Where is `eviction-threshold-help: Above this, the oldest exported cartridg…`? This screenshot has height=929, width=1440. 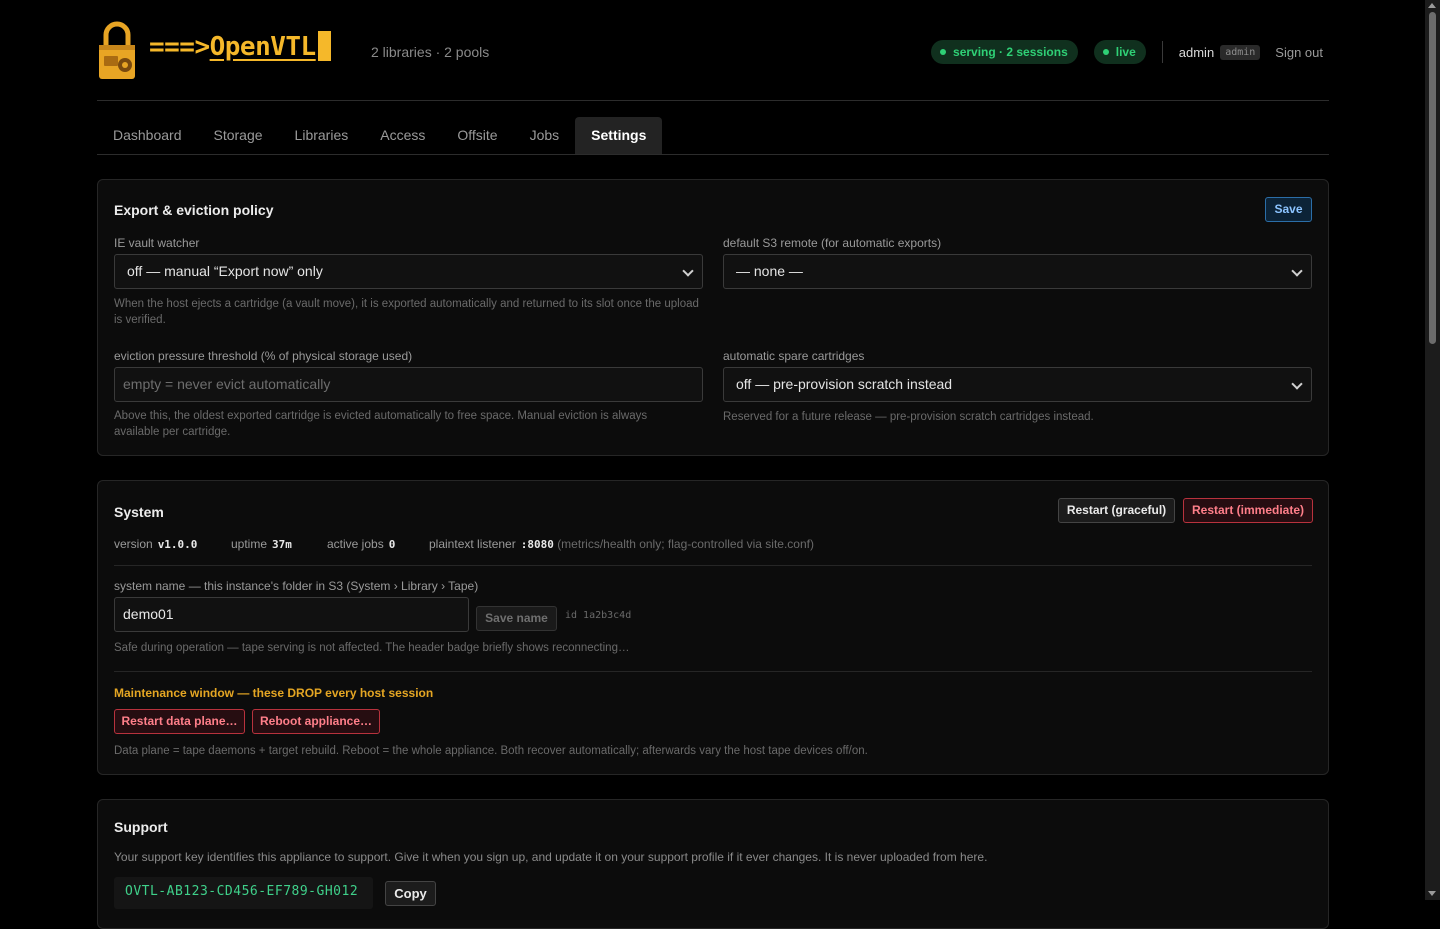
eviction-threshold-help: Above this, the oldest exported cartridg… is located at coordinates (381, 424).